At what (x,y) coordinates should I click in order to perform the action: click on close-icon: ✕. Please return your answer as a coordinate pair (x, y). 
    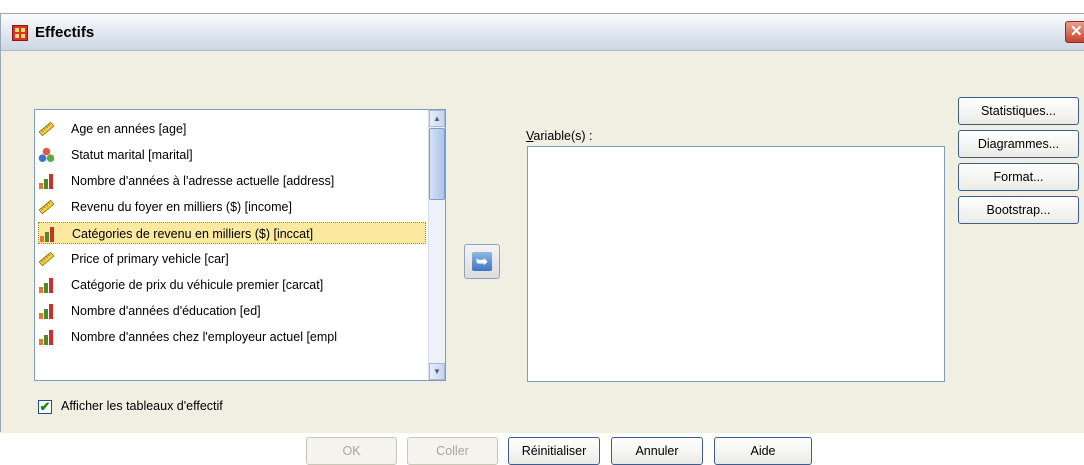
    Looking at the image, I should click on (1074, 32).